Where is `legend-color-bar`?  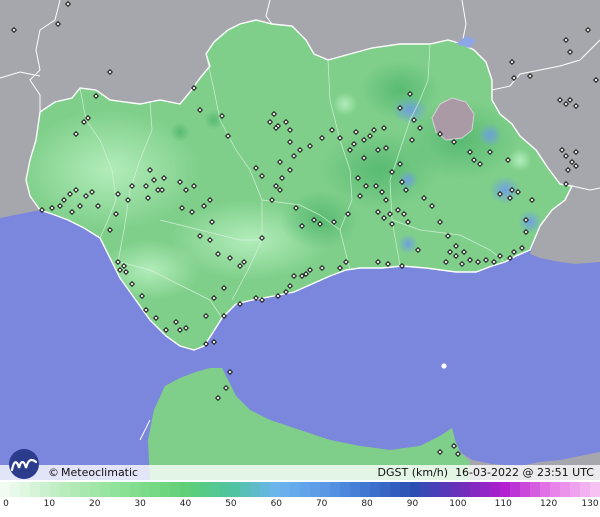
legend-color-bar is located at coordinates (300, 489).